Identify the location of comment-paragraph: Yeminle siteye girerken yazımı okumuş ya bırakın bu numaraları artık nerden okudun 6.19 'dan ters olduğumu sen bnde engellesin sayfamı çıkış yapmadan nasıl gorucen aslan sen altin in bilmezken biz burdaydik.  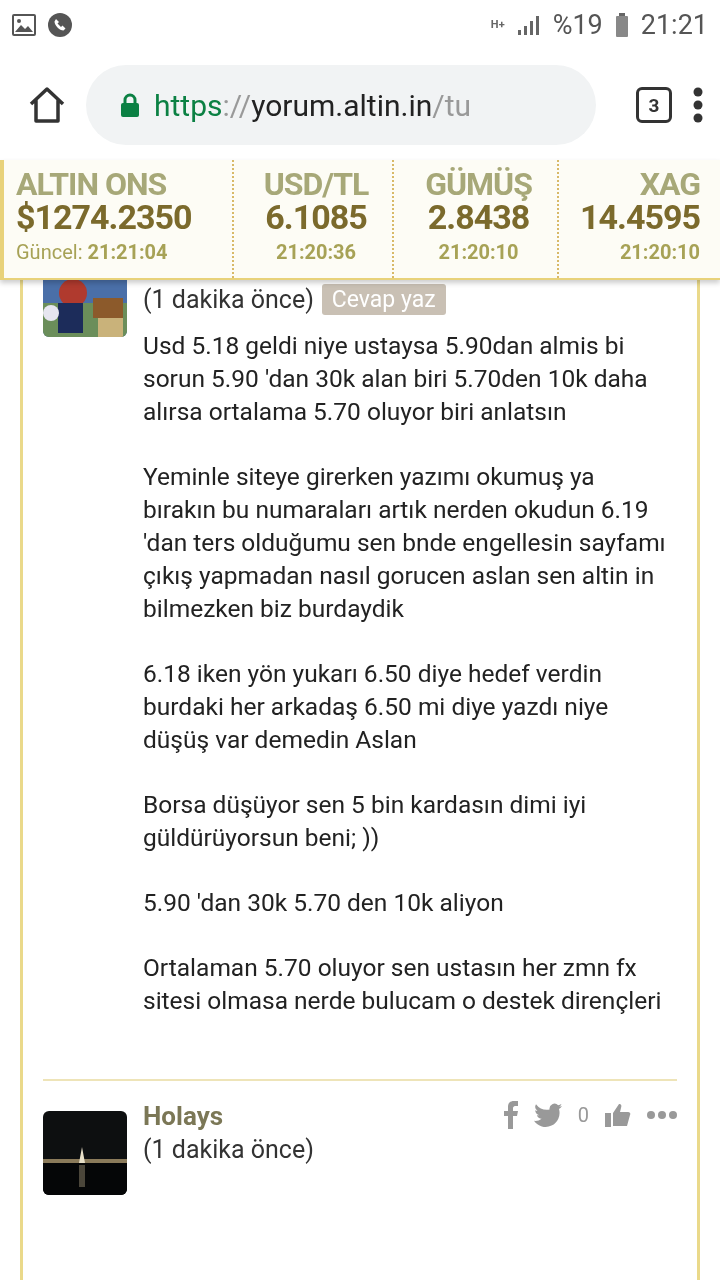
(405, 543).